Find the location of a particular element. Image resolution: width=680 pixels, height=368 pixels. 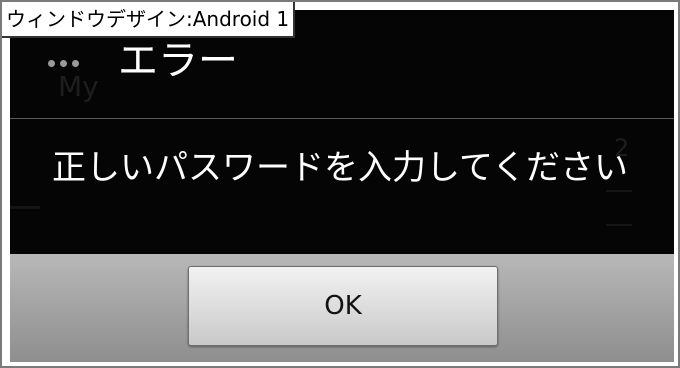

ok-button-label: OK is located at coordinates (343, 306).